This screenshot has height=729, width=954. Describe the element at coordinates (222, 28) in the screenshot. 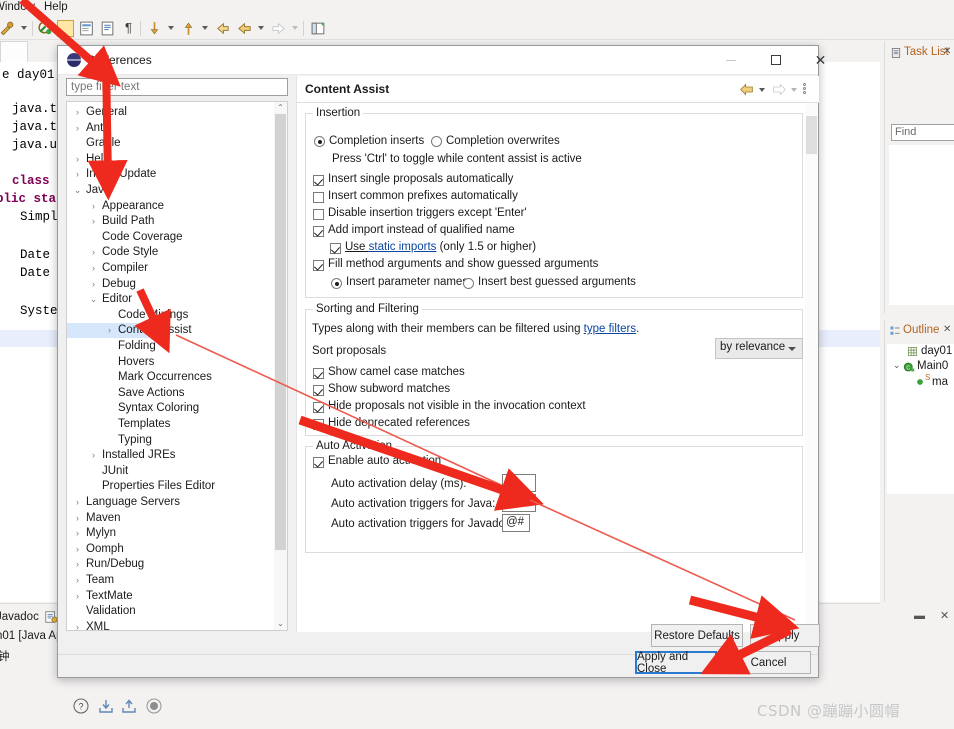

I see `last-edit-location-icon` at that location.